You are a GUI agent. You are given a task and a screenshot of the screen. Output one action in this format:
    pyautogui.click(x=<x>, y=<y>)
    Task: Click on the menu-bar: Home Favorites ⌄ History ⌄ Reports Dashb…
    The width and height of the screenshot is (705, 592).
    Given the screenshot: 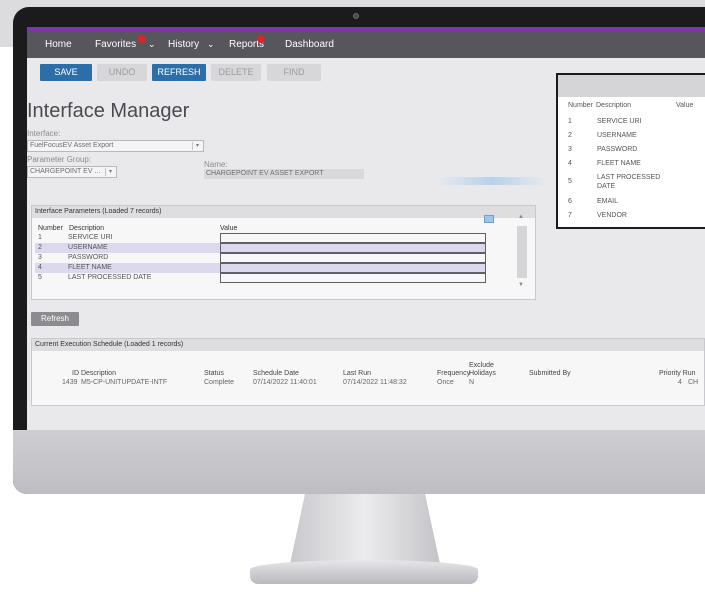 What is the action you would take?
    pyautogui.click(x=366, y=42)
    